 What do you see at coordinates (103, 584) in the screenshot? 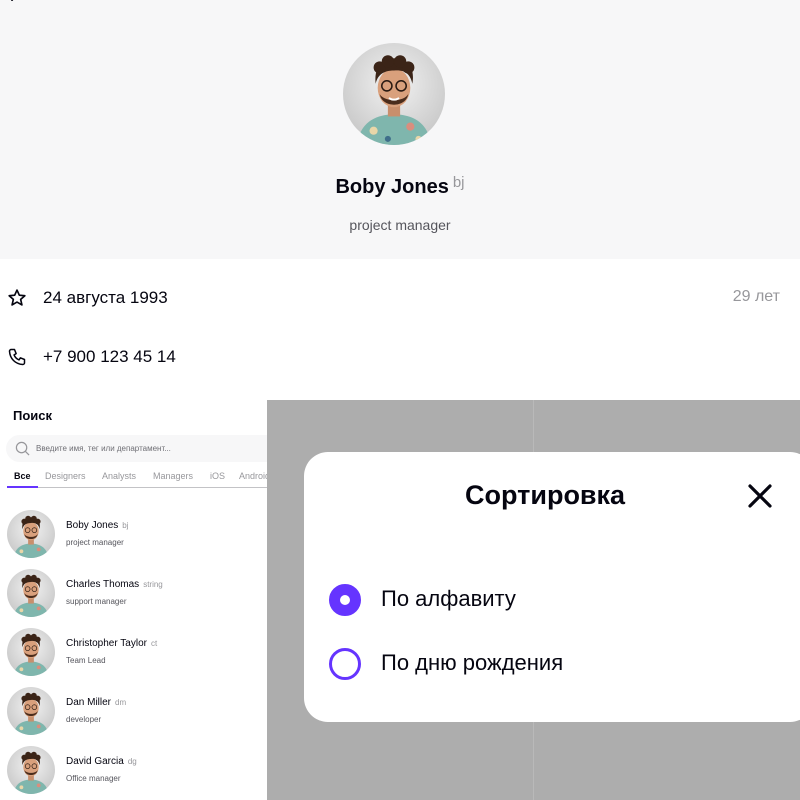
I see `person-name: Charles Thomas` at bounding box center [103, 584].